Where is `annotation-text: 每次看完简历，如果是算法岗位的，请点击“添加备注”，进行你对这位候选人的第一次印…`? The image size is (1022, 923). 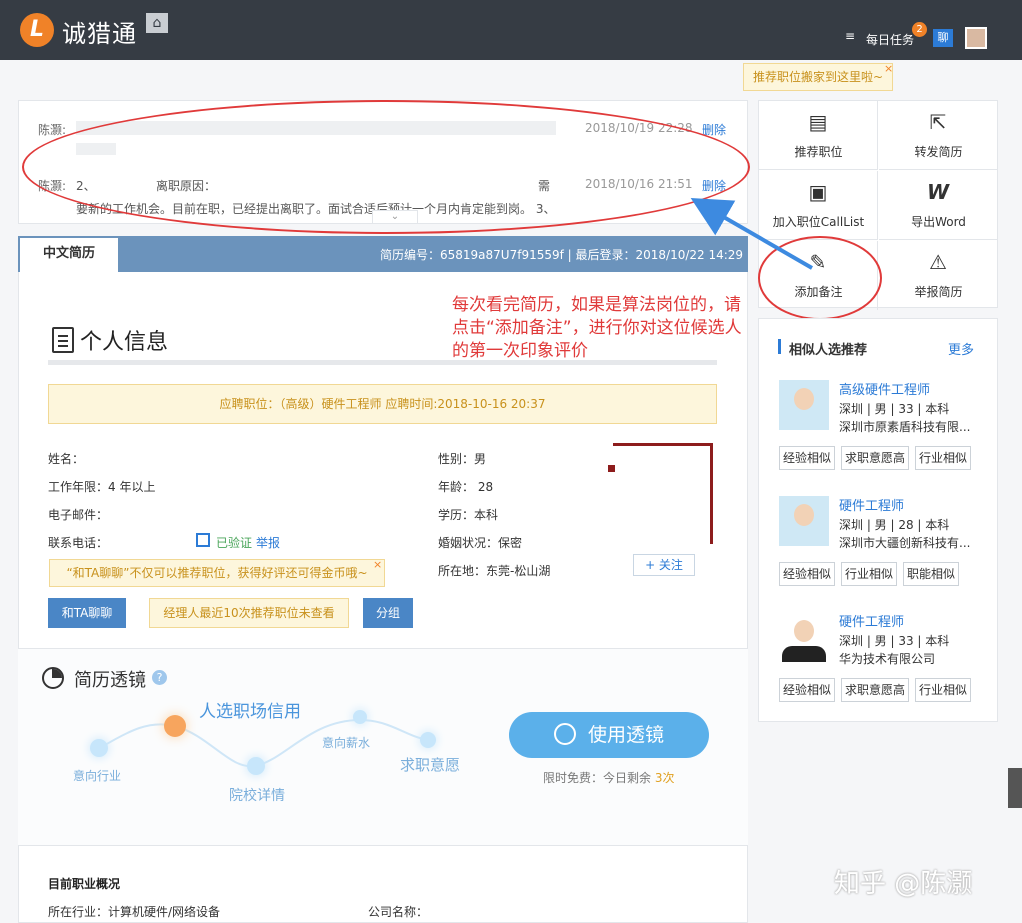
annotation-text: 每次看完简历，如果是算法岗位的，请点击“添加备注”，进行你对这位候选人的第一次印… is located at coordinates (597, 328).